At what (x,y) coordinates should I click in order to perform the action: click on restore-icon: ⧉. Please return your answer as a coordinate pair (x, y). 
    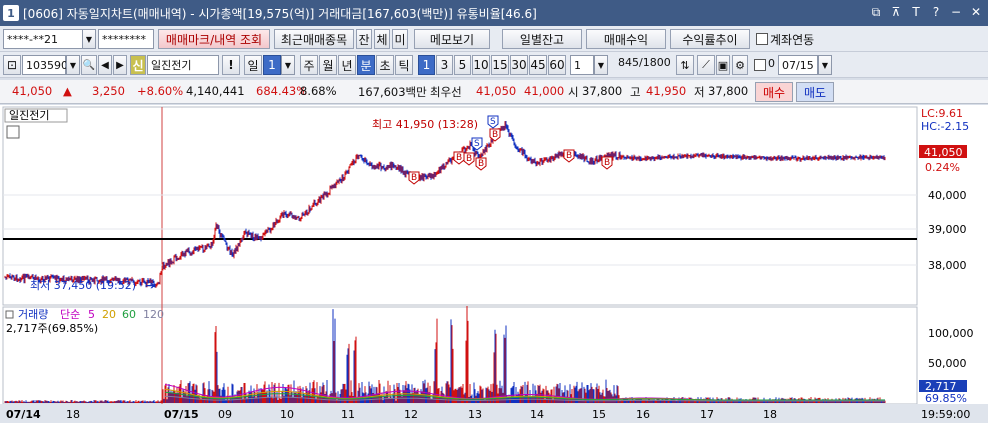
    Looking at the image, I should click on (876, 12).